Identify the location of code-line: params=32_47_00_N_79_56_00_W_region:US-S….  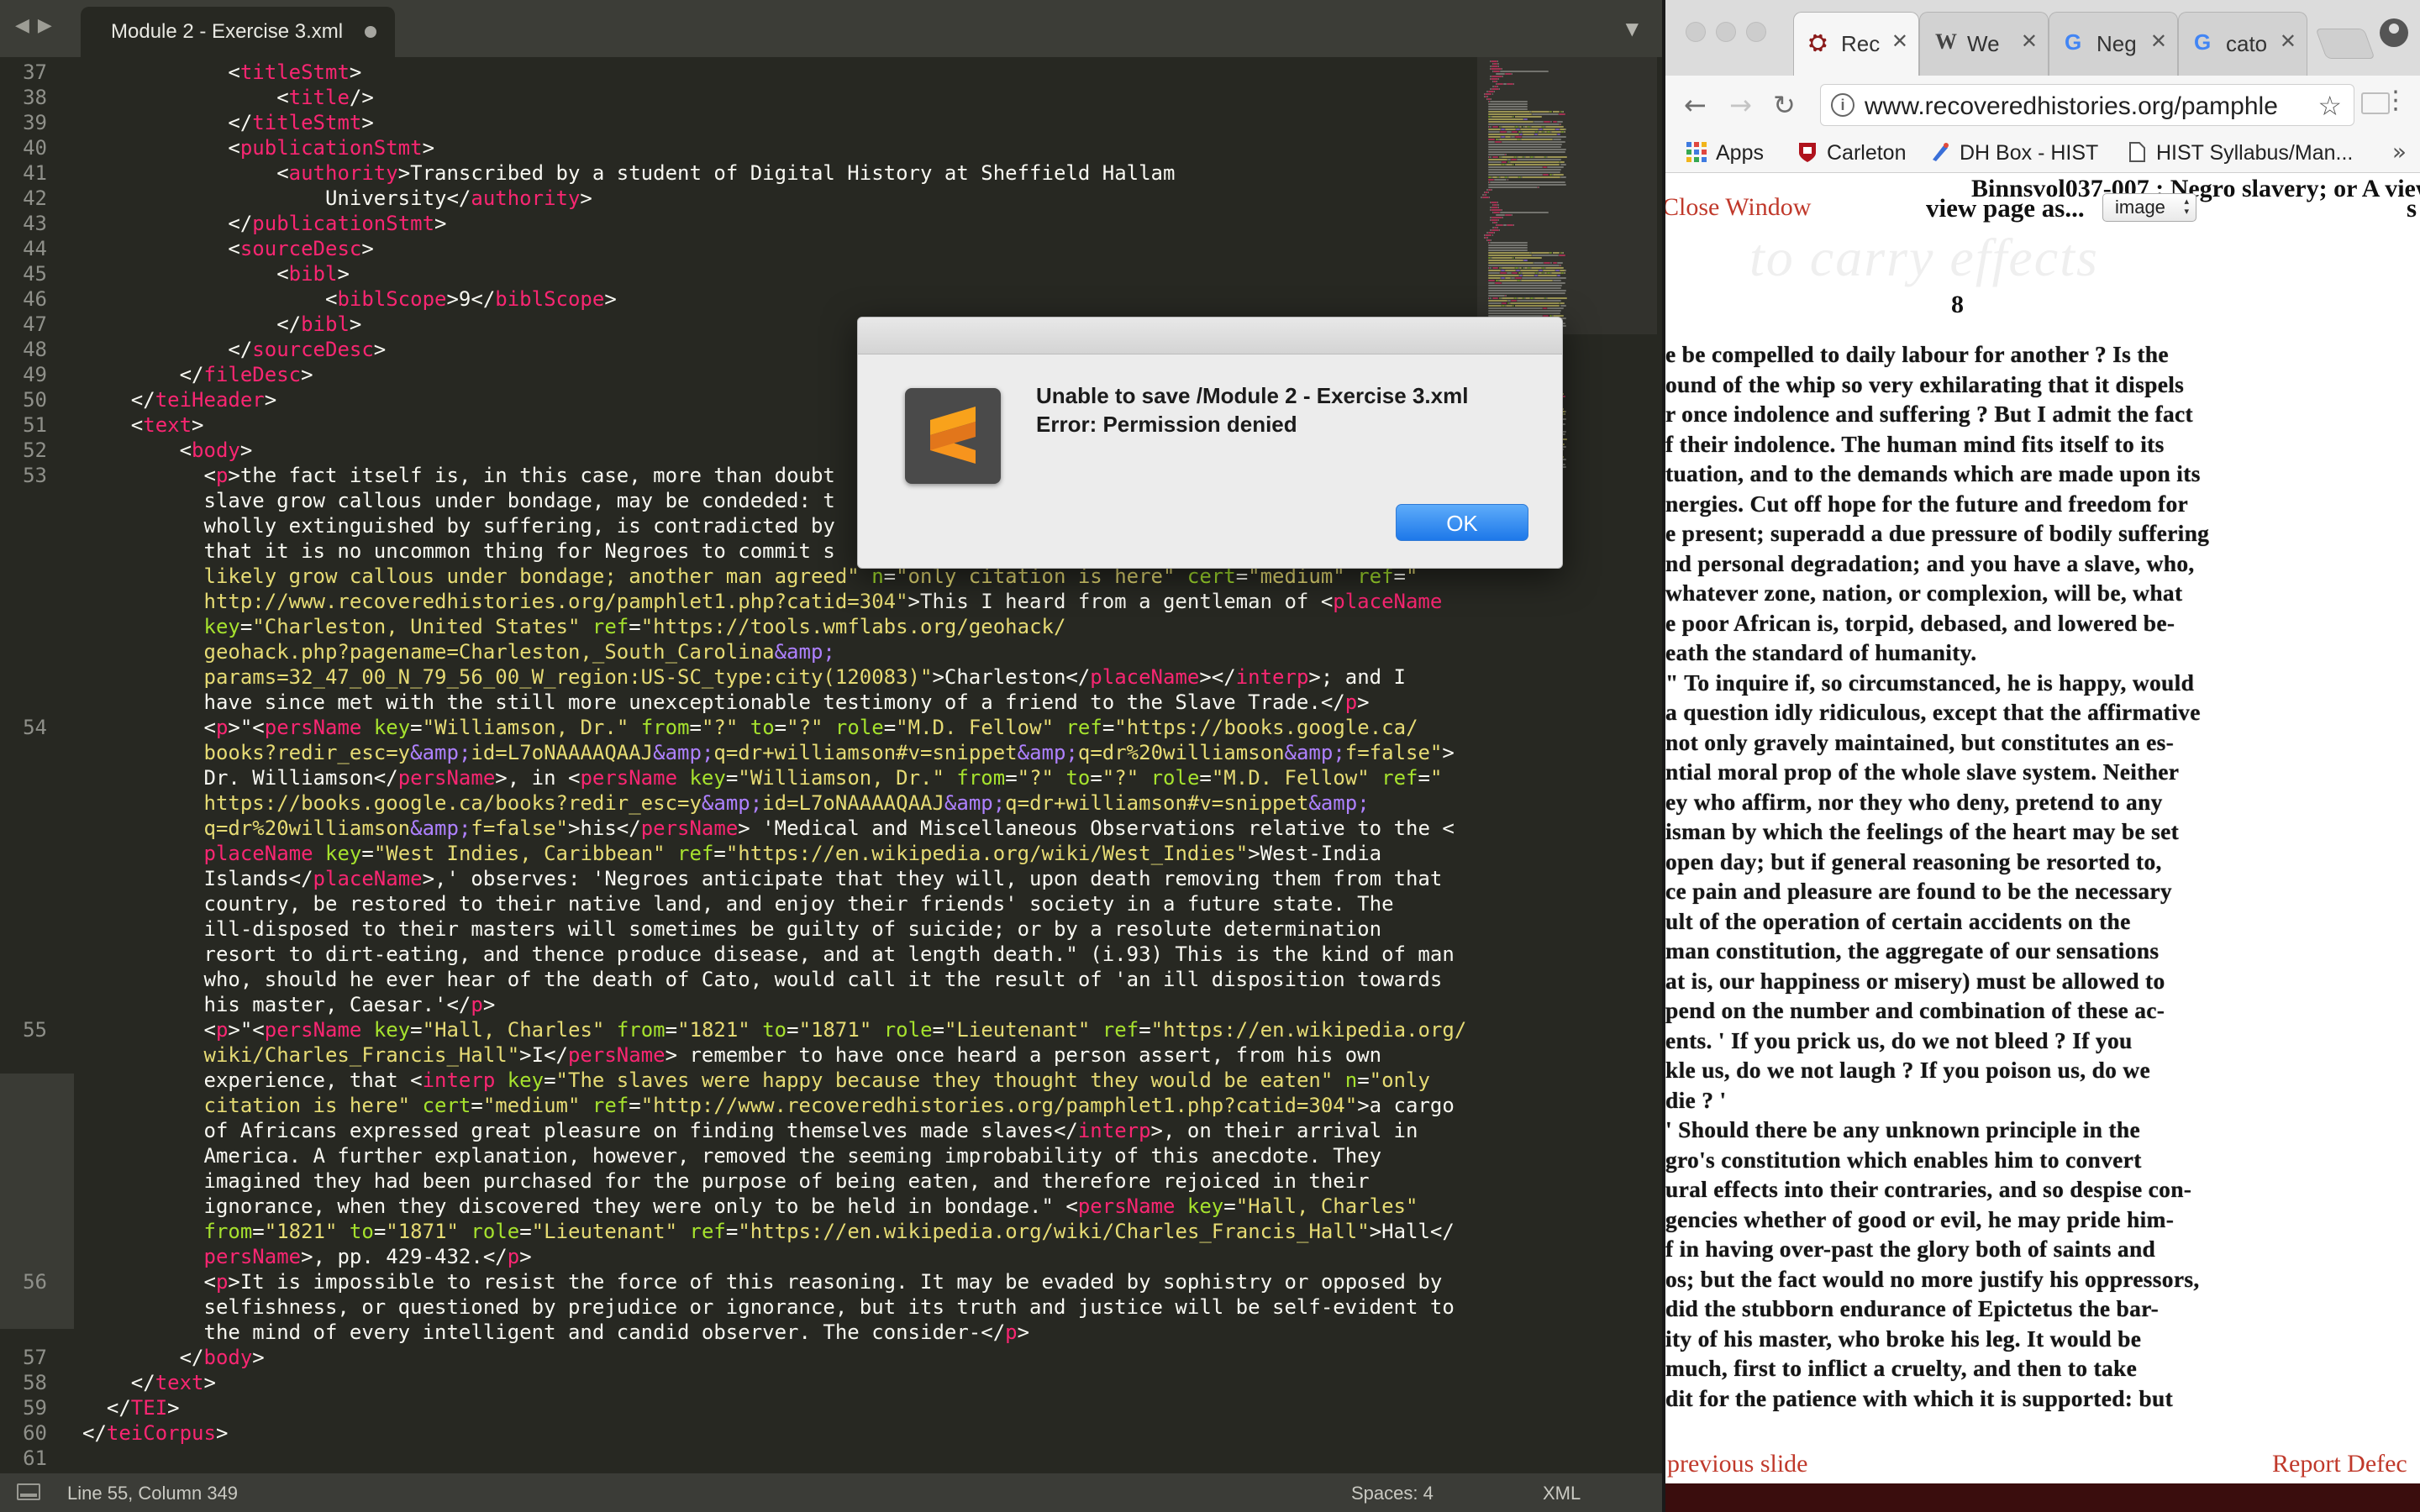
(744, 677).